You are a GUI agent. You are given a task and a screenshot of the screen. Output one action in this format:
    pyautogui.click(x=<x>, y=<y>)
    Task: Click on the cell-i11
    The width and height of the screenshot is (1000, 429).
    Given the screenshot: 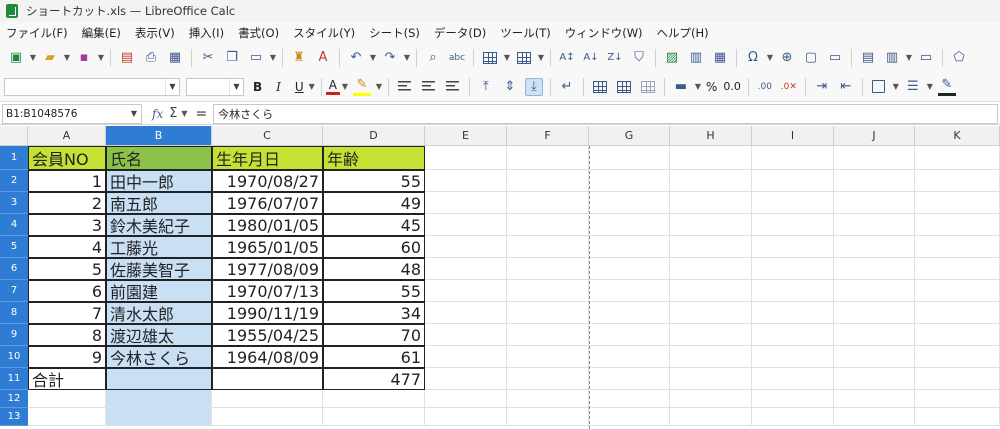 What is the action you would take?
    pyautogui.click(x=793, y=379)
    